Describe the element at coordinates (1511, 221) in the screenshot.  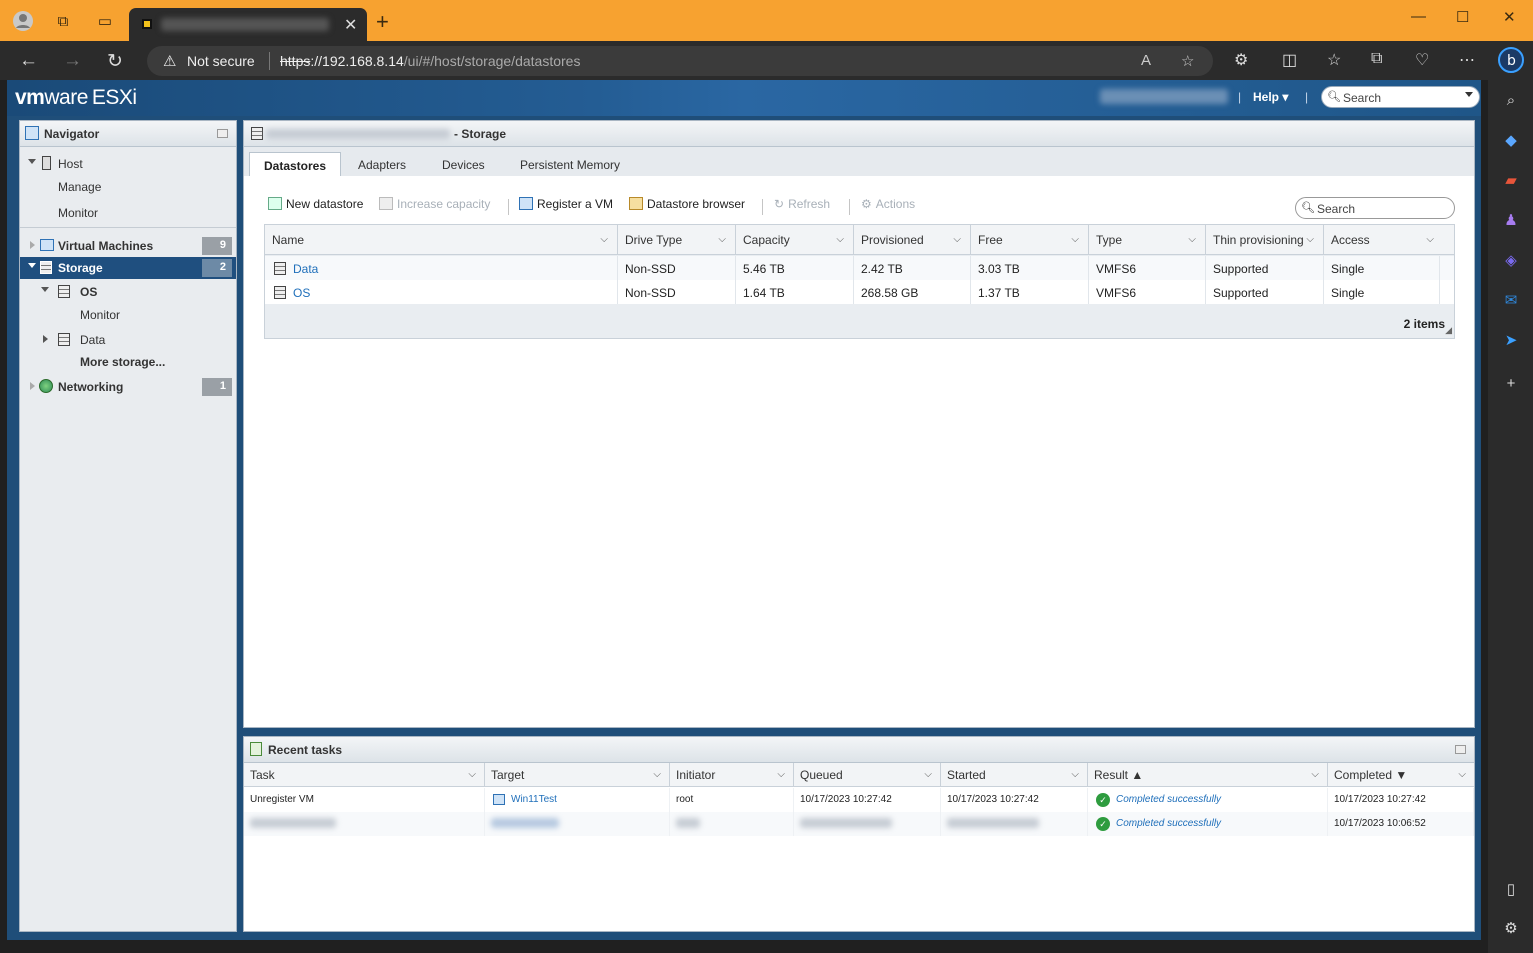
I see `sidebar-games-icon: ♟` at that location.